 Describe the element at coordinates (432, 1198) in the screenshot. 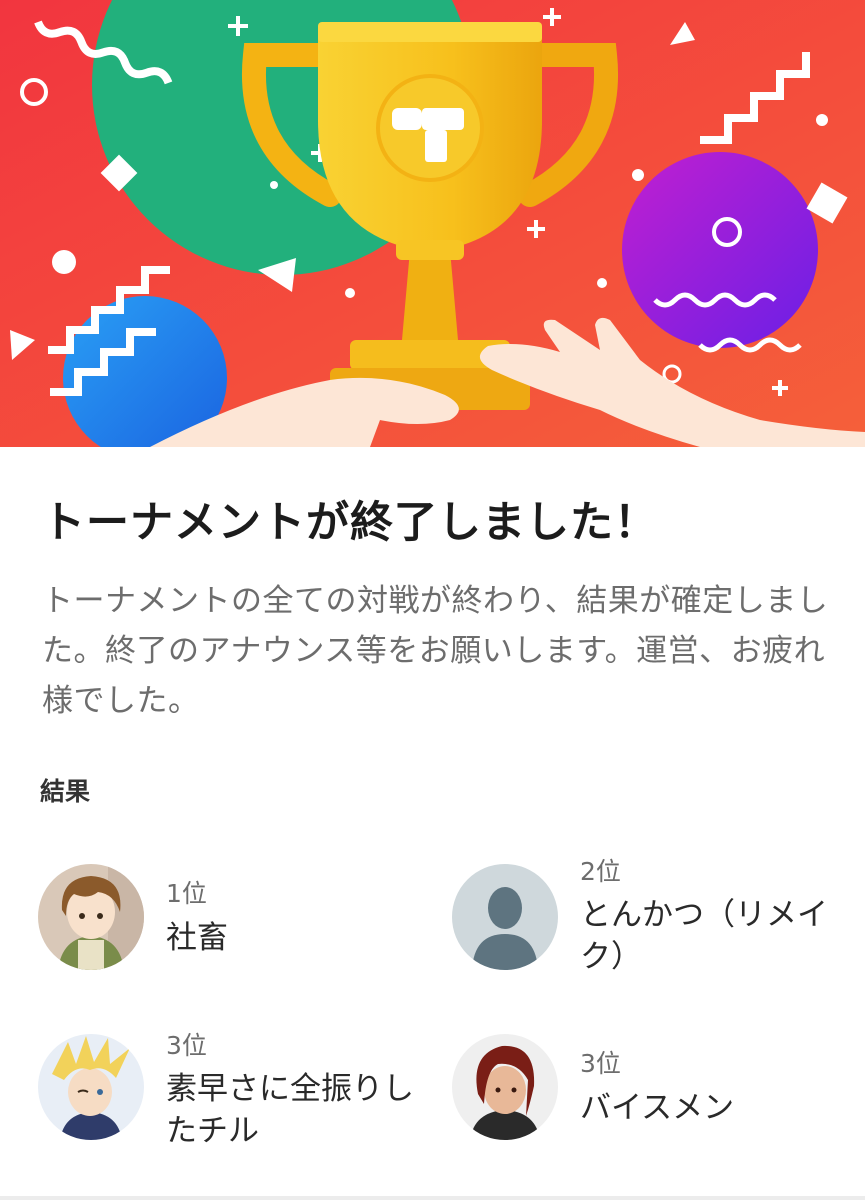

I see `bottom-divider` at that location.